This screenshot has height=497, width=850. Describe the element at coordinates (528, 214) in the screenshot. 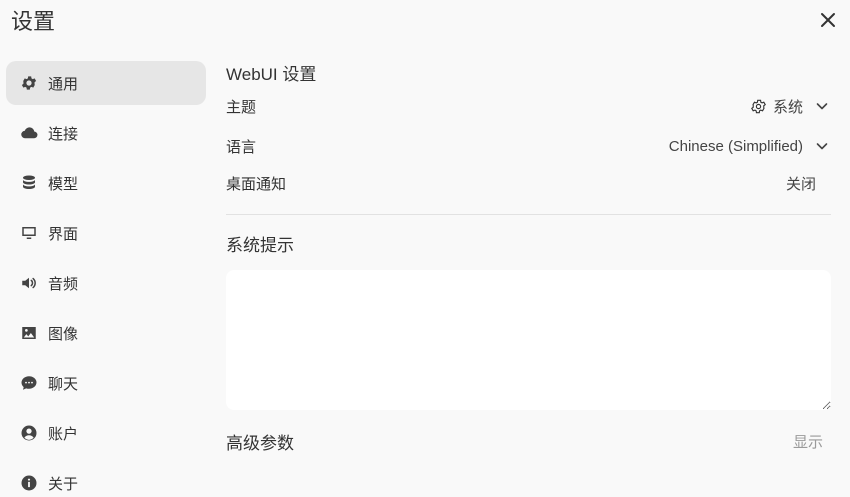

I see `section-divider` at that location.